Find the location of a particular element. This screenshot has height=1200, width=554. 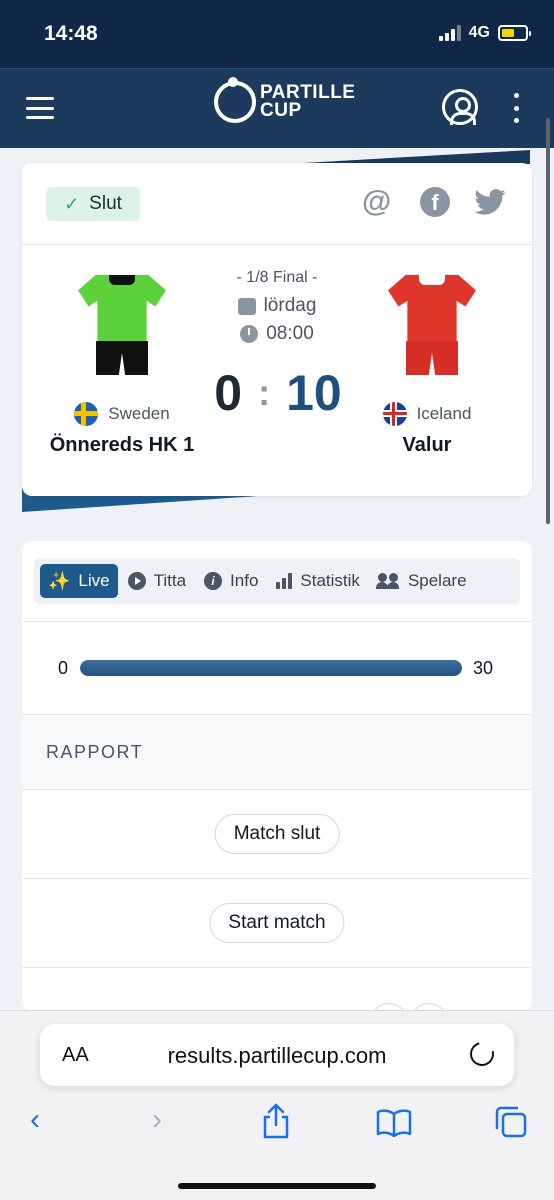

home-indicator is located at coordinates (277, 1186).